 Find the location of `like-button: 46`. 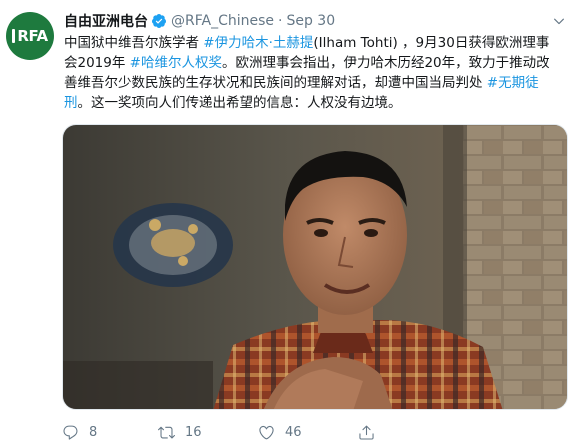

like-button: 46 is located at coordinates (280, 432).